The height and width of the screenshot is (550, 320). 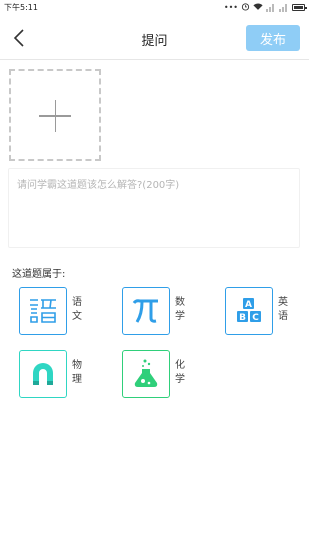 What do you see at coordinates (283, 309) in the screenshot?
I see `subject-label: 英语` at bounding box center [283, 309].